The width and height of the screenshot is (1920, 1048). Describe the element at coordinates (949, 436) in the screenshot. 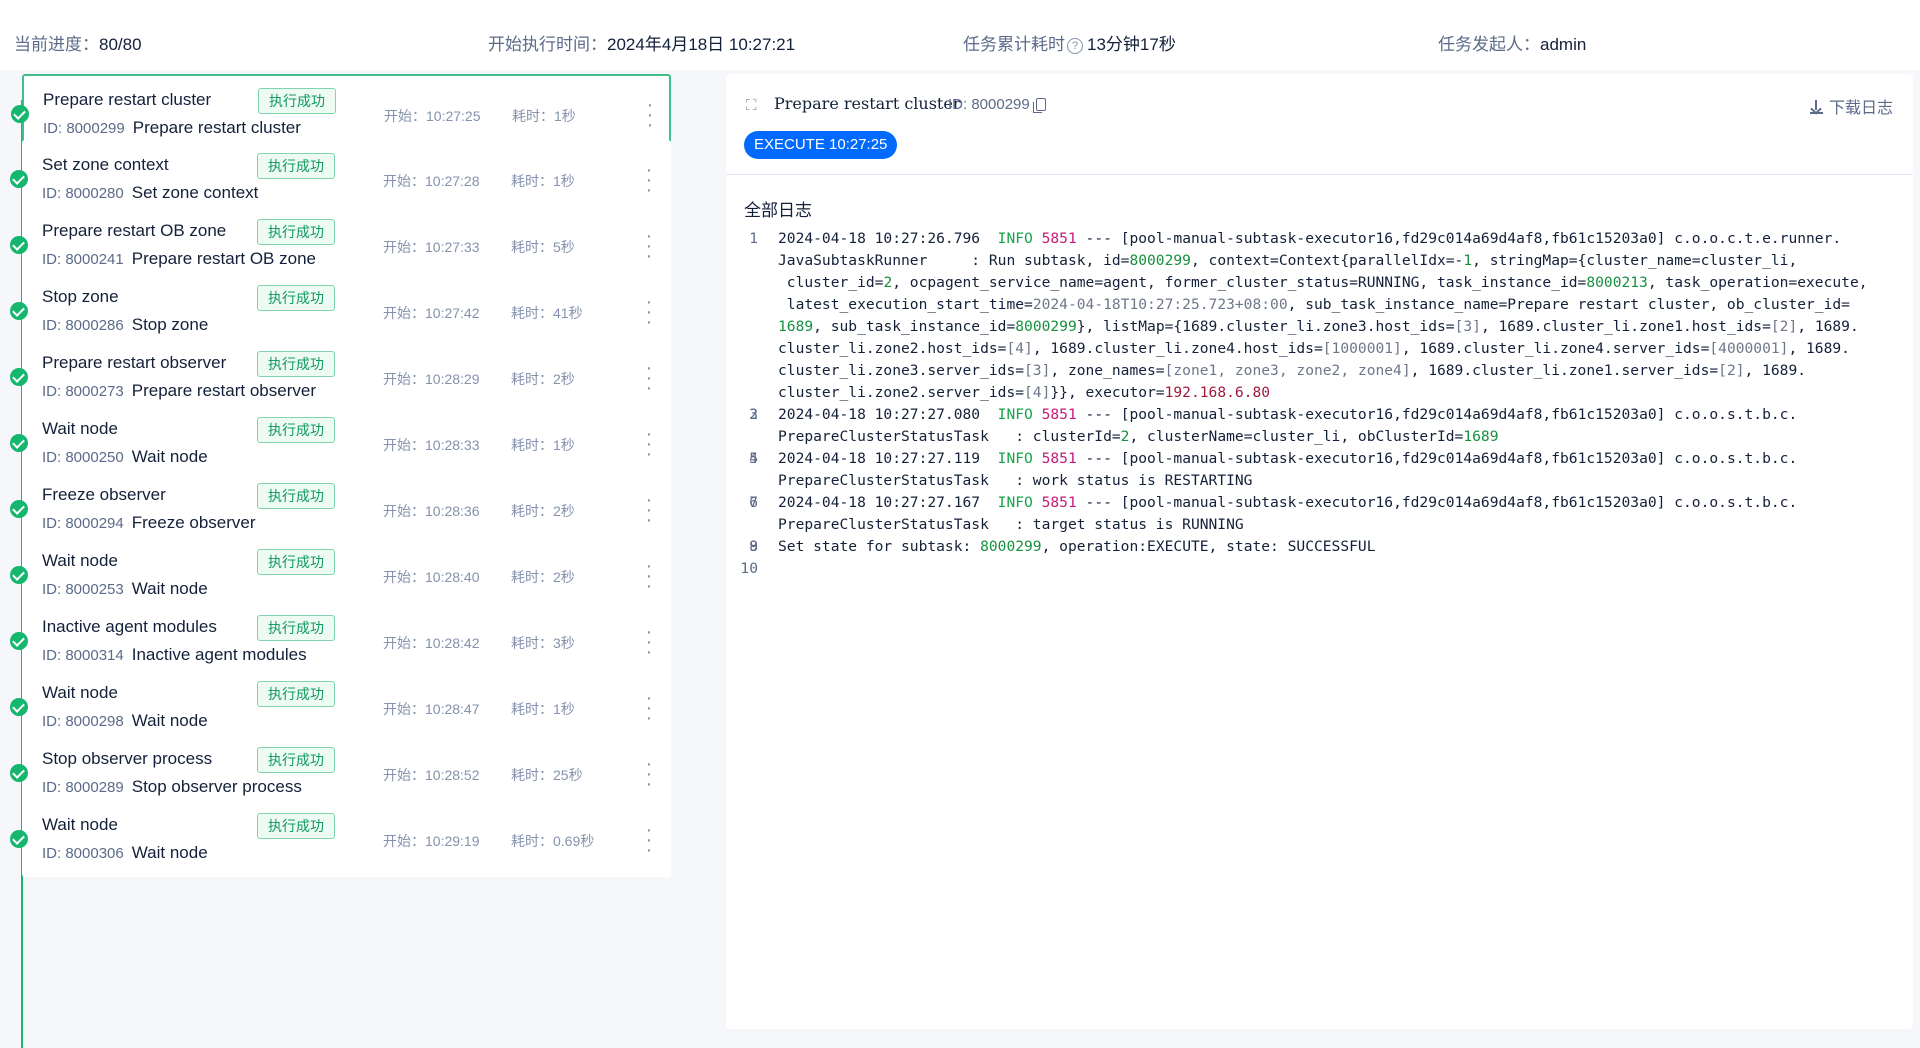

I see `log-segment: PrepareClusterStatusTask : clusterId=` at that location.